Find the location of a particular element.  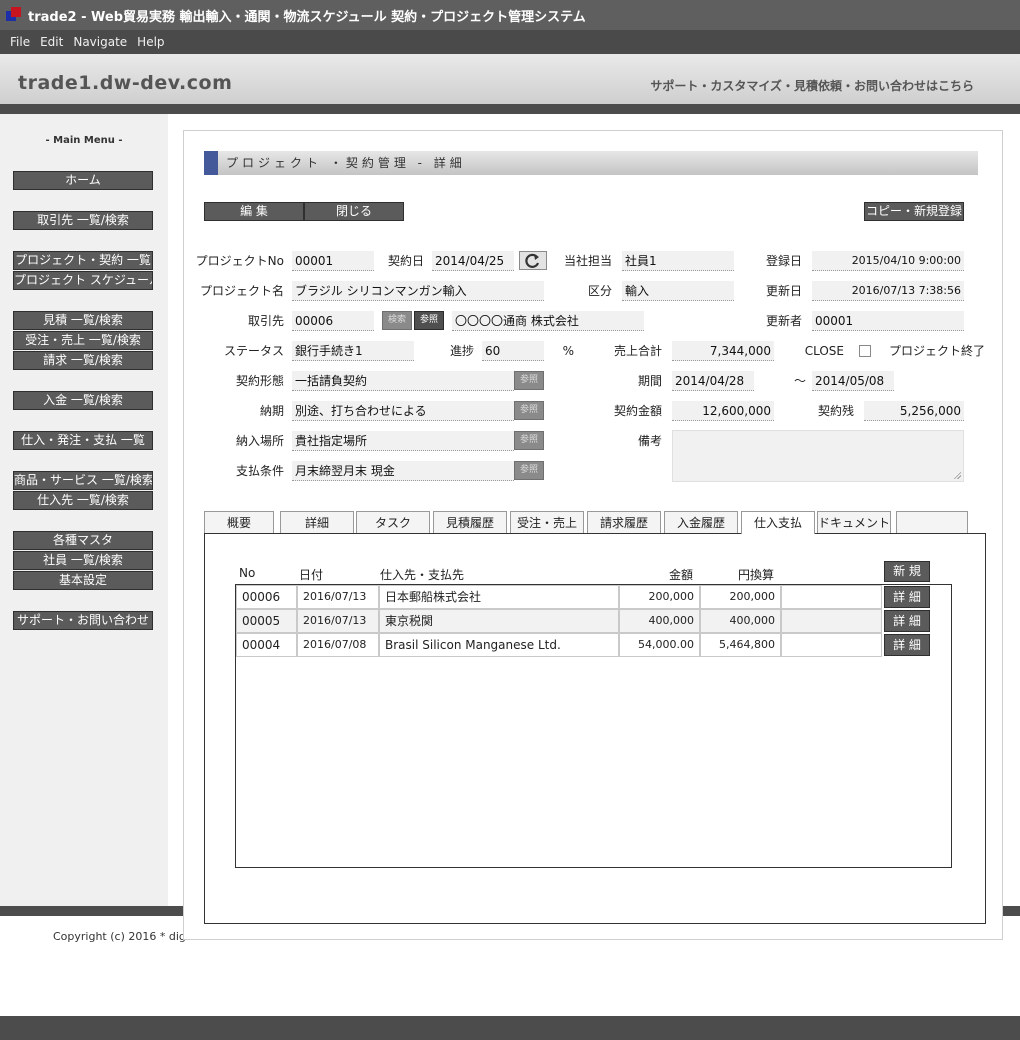

tab-invoice-history: 請求履歴 is located at coordinates (624, 522).